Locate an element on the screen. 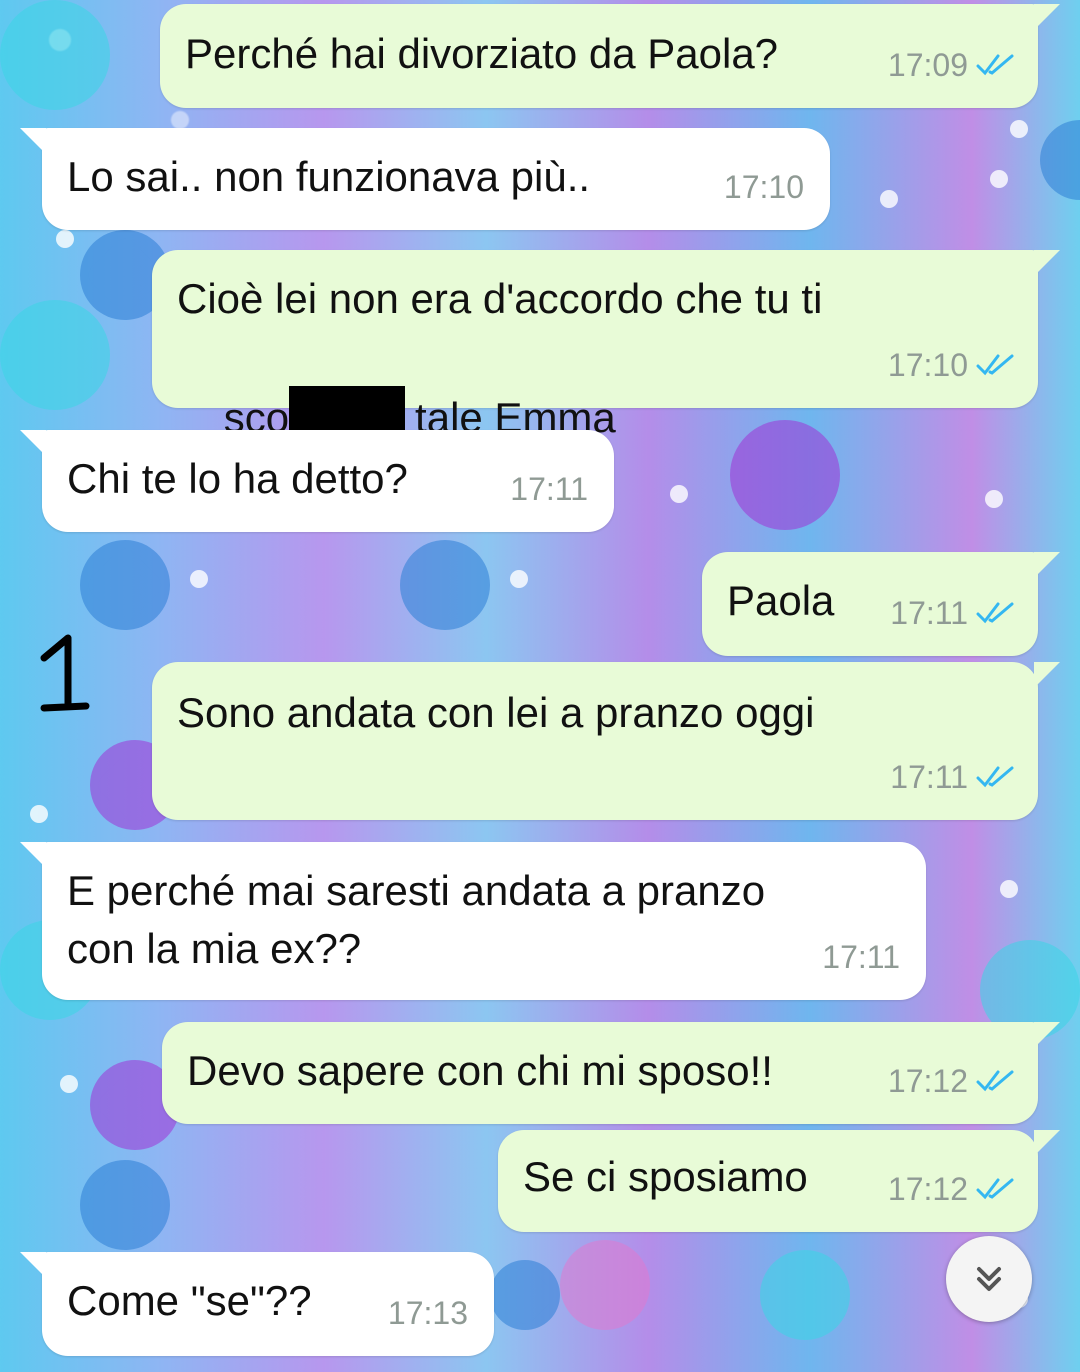  message-text: Paola is located at coordinates (781, 600).